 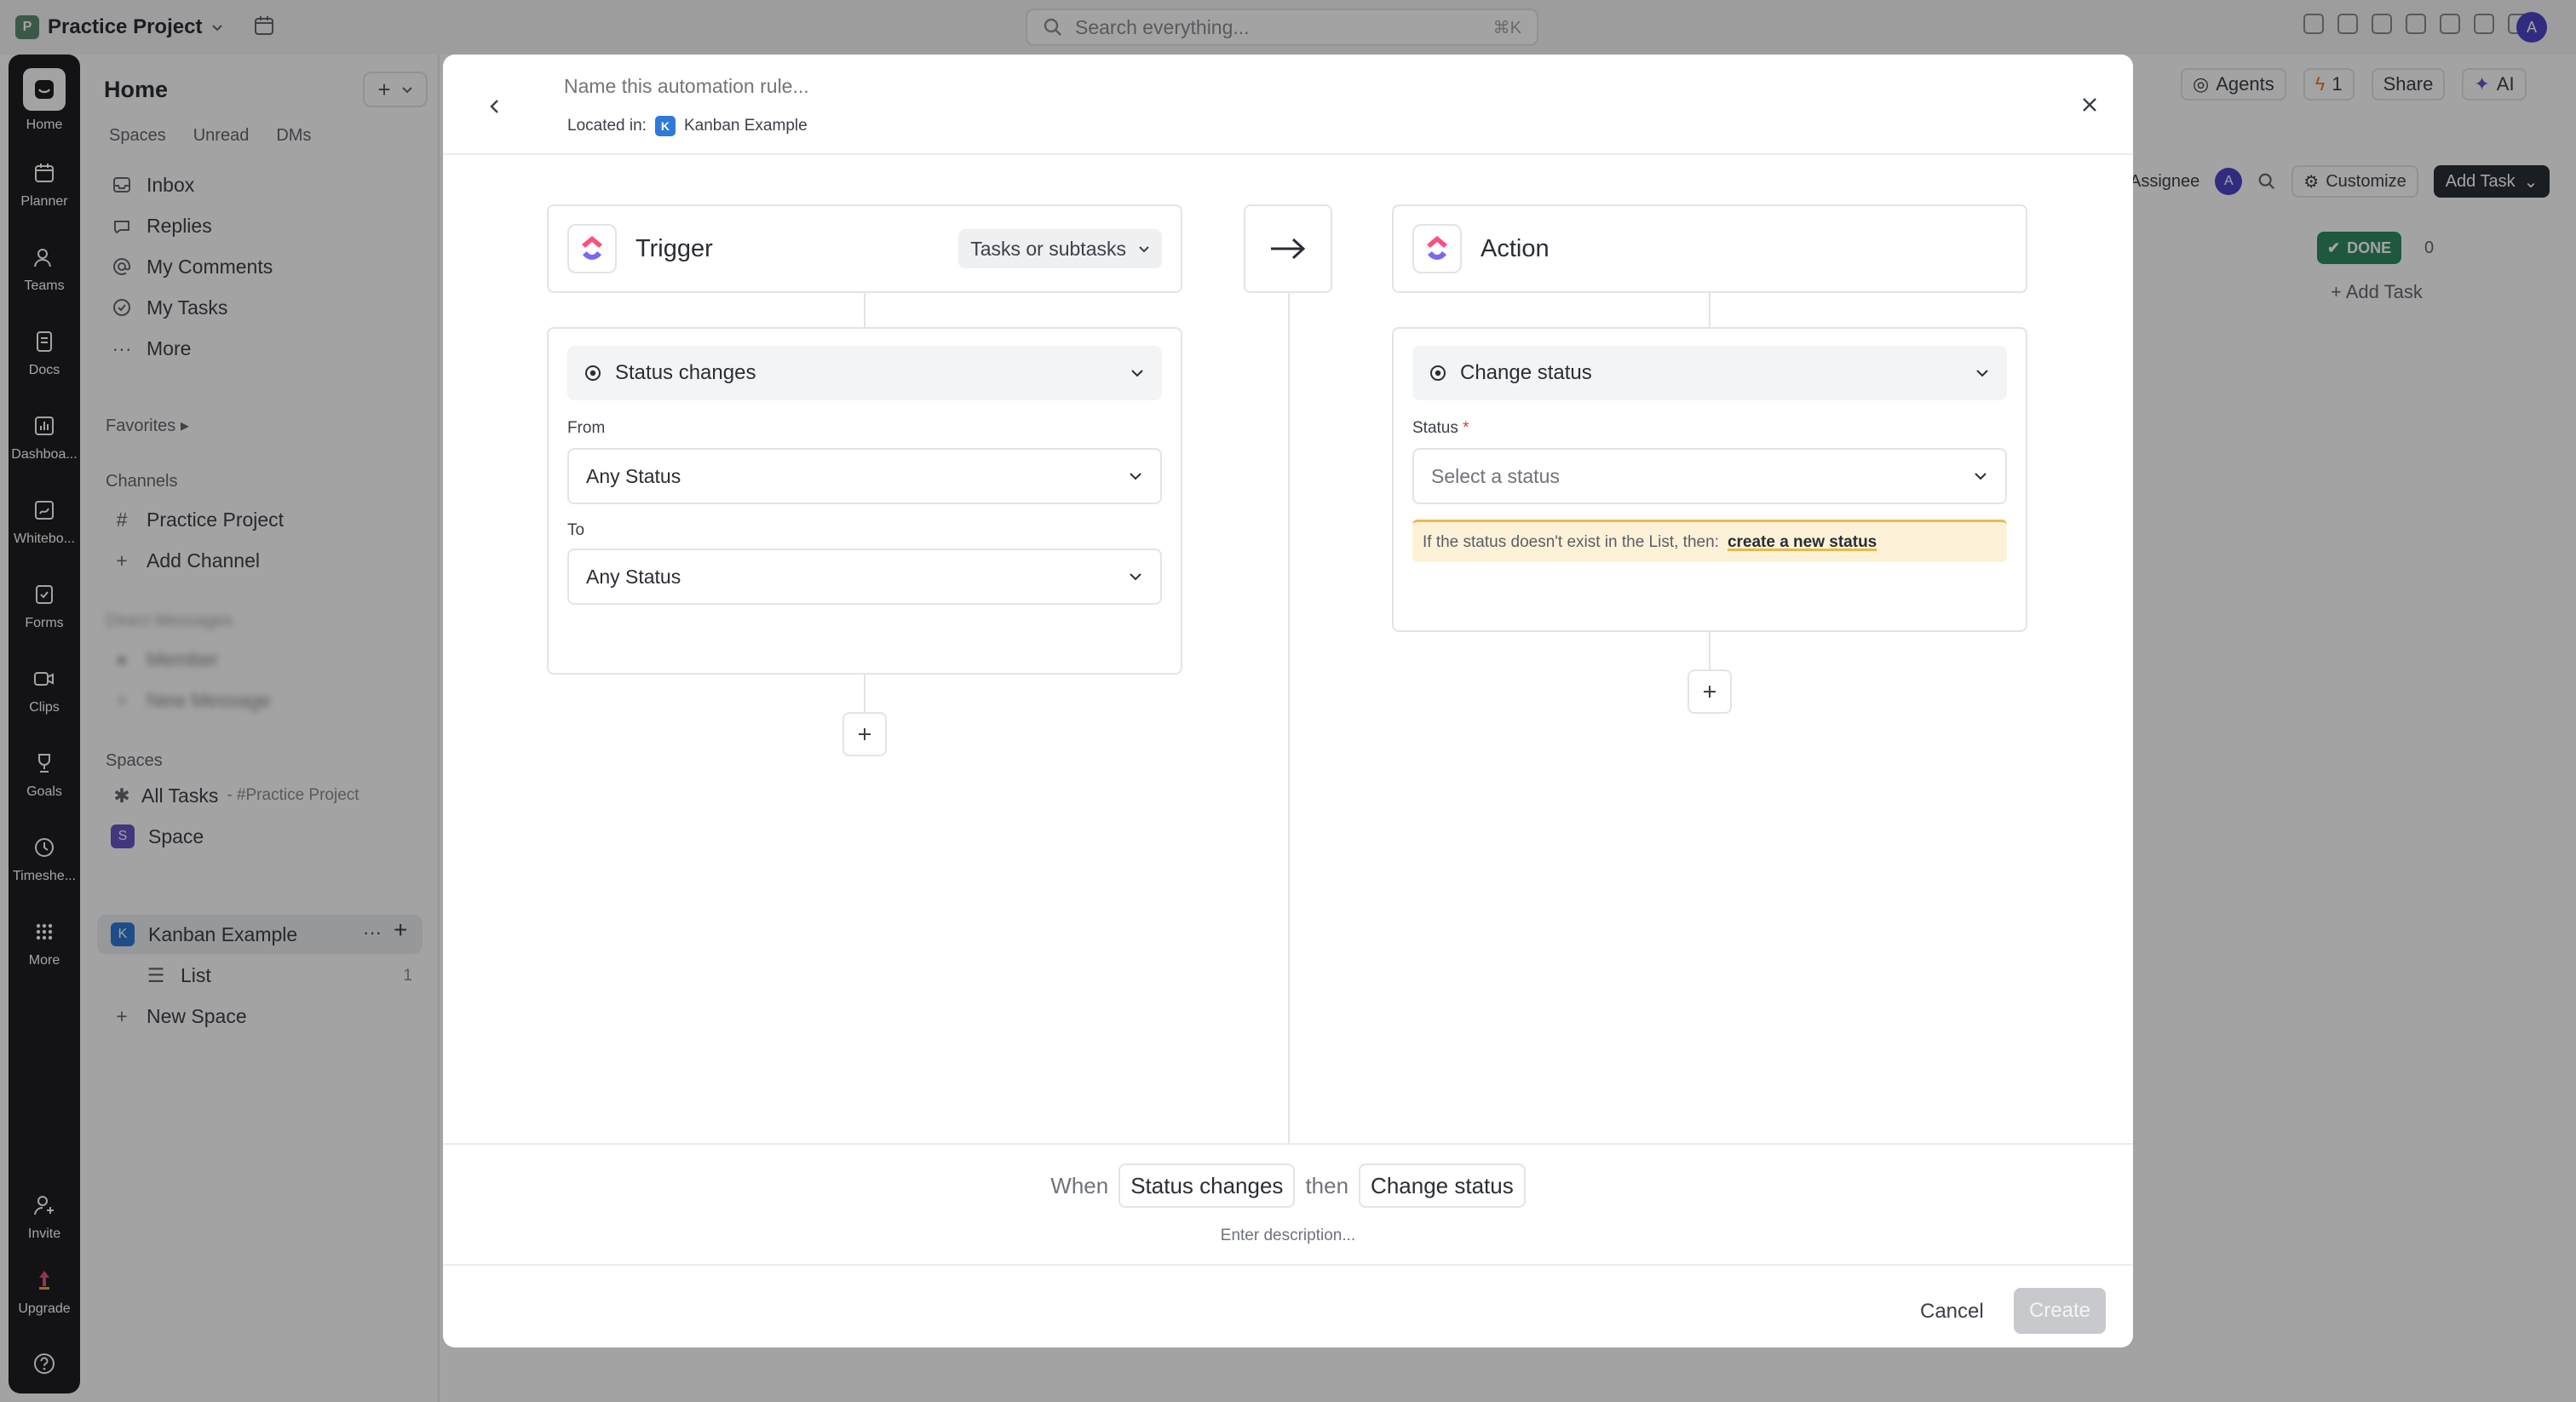 I want to click on action-event-dropdown: Change status, so click(x=1710, y=373).